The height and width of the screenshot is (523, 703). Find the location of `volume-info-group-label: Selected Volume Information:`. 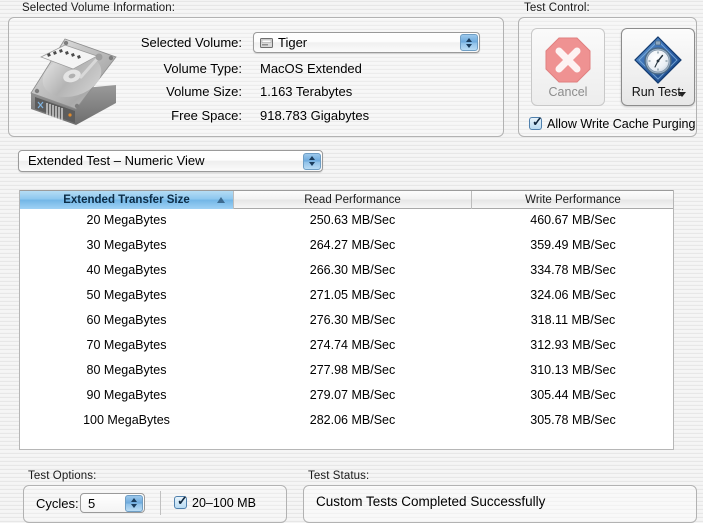

volume-info-group-label: Selected Volume Information: is located at coordinates (99, 8).